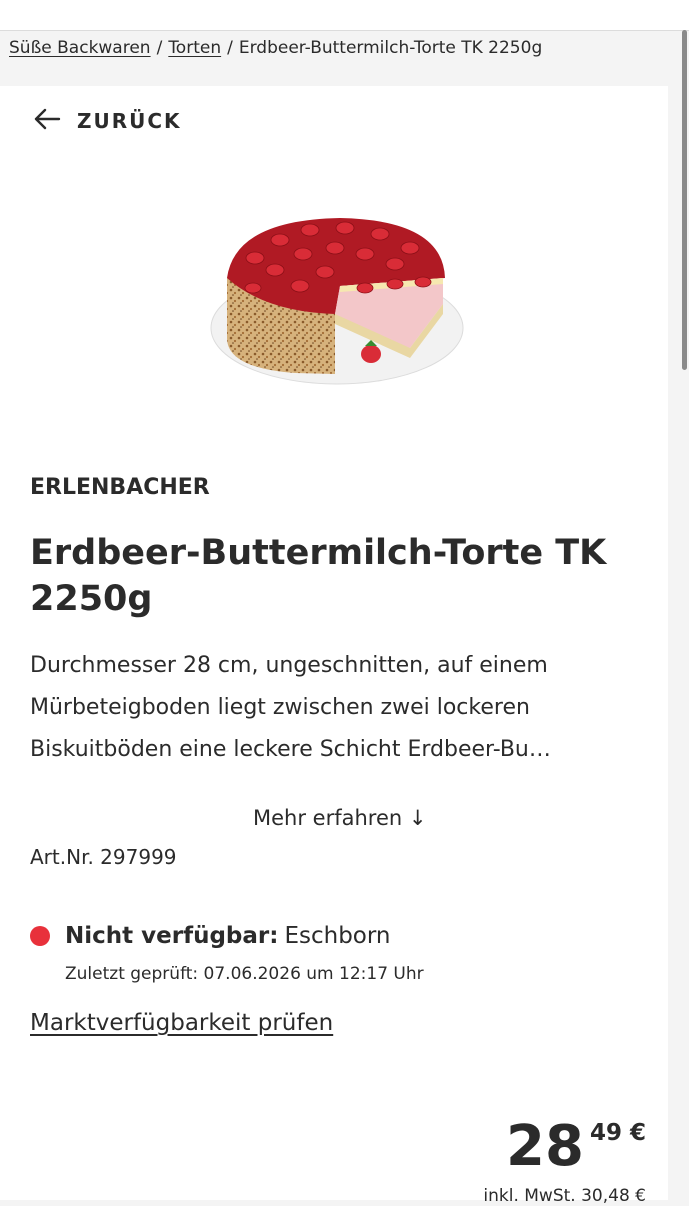 The image size is (689, 1206). I want to click on back-button: ZURÜCK, so click(107, 121).